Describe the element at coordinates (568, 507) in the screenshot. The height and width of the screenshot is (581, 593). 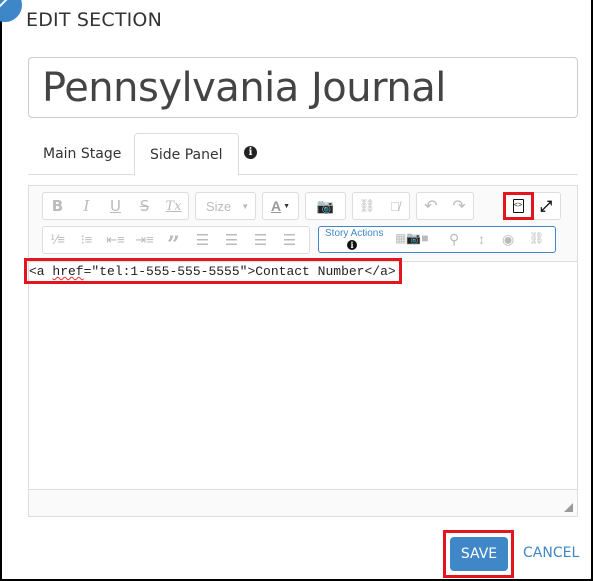
I see `resize-handle-icon` at that location.